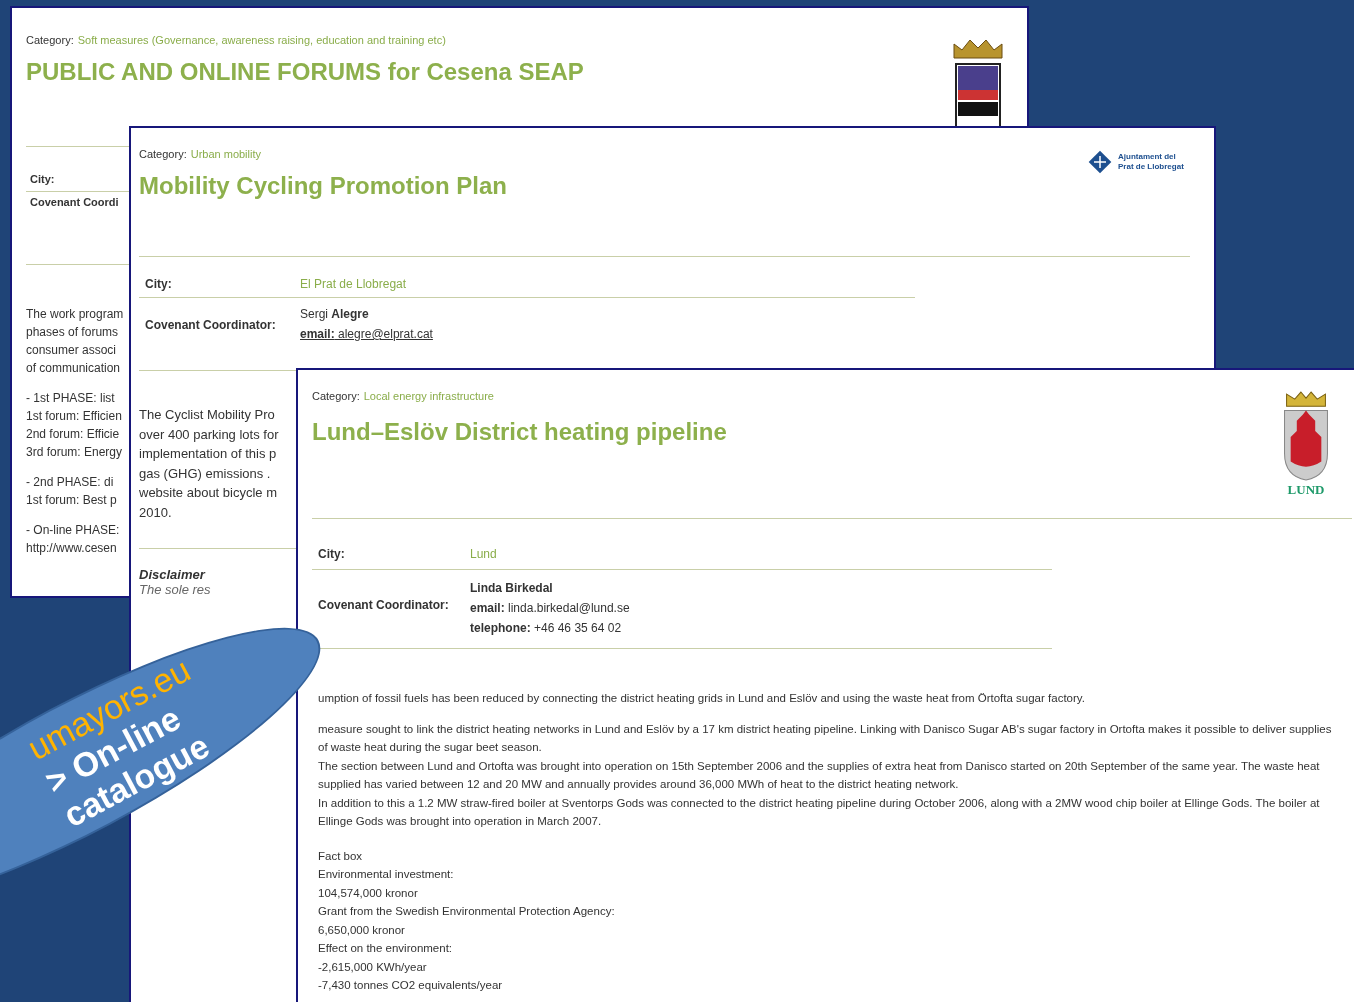 This screenshot has width=1354, height=1002. Describe the element at coordinates (466, 911) in the screenshot. I see `fact-text: Grant from the Swedish Environmental Protection Agency:` at that location.